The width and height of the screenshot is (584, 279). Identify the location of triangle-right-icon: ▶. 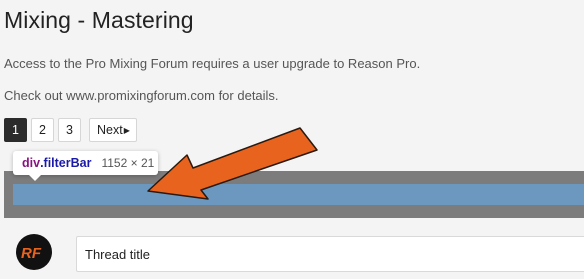
(126, 130).